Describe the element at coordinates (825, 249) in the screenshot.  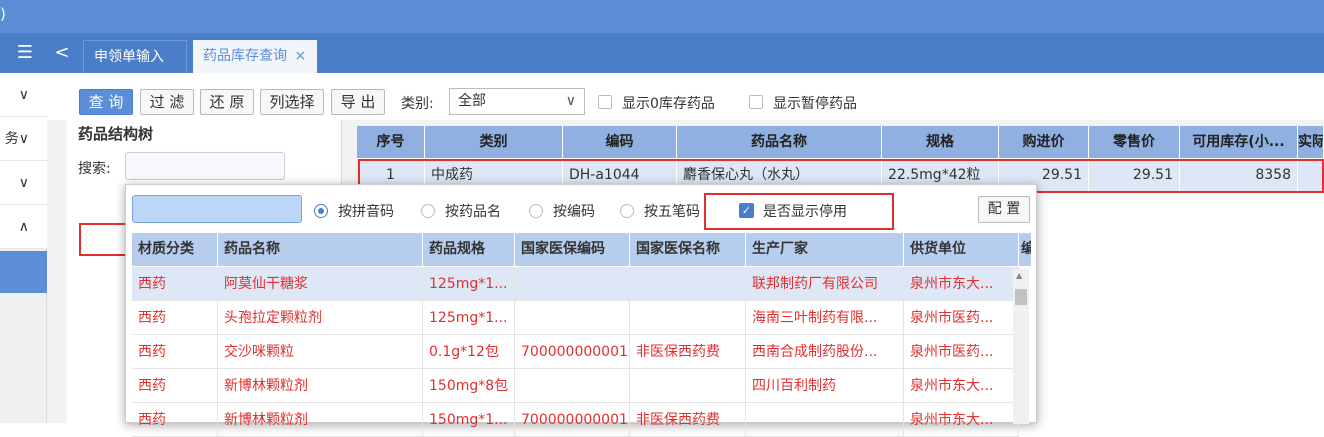
I see `picker-header: 生产厂家` at that location.